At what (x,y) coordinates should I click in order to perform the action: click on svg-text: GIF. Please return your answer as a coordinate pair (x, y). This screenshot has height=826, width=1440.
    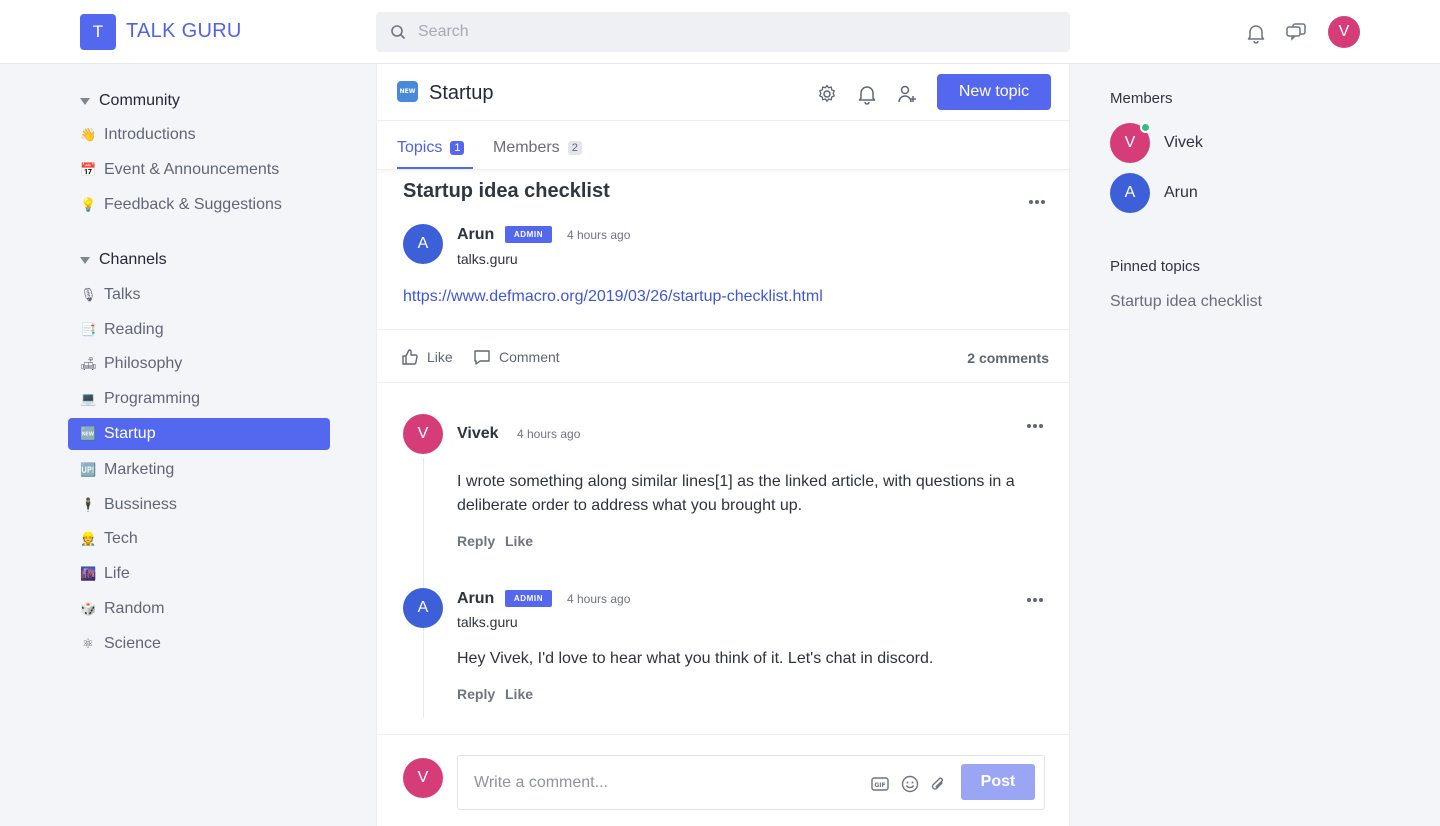
    Looking at the image, I should click on (879, 785).